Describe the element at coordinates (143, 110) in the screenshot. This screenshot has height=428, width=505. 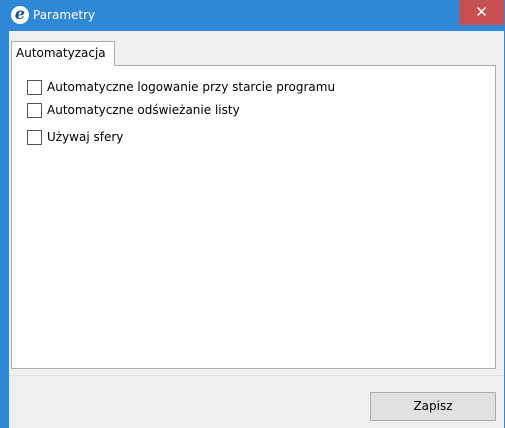
I see `auto-refresh-label: Automatyczne odświeżanie listy` at that location.